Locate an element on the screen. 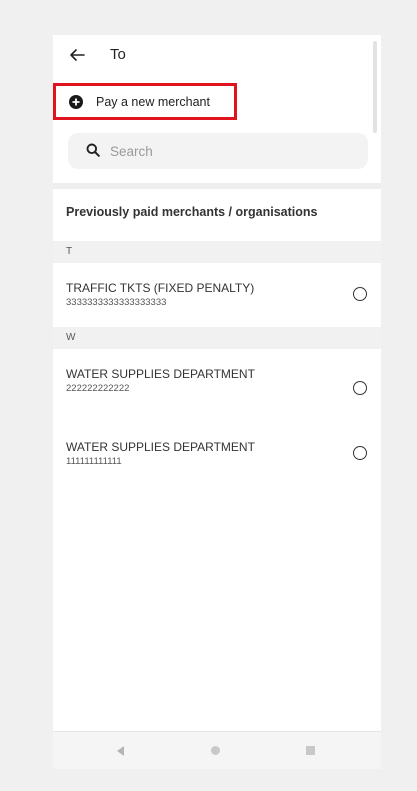 Image resolution: width=417 pixels, height=791 pixels. system-nav-bar is located at coordinates (217, 750).